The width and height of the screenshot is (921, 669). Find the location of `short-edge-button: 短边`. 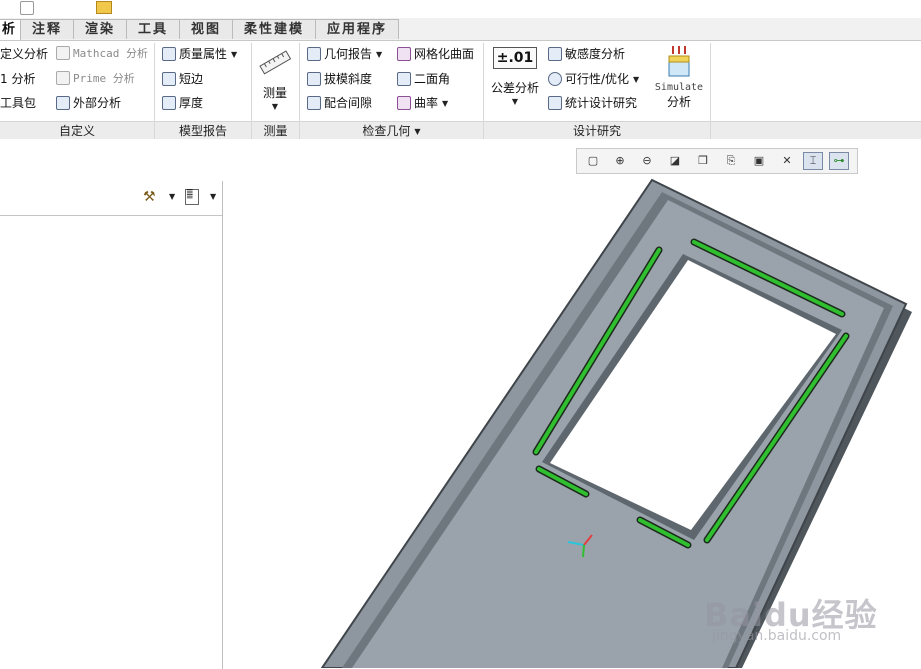

short-edge-button: 短边 is located at coordinates (182, 79).